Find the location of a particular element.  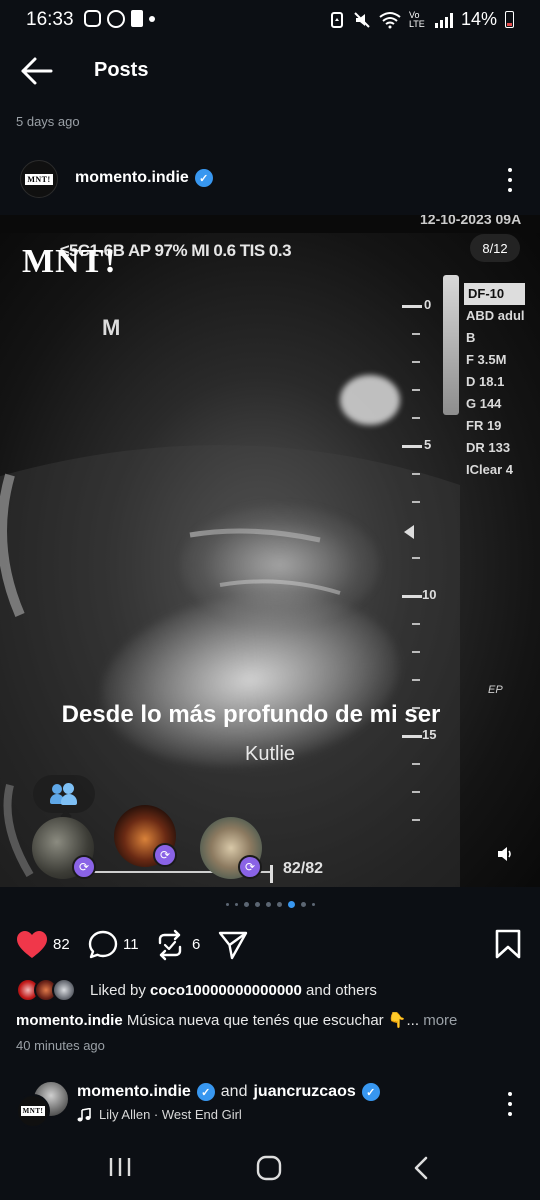

music-text: Lily Allen · West End Girl is located at coordinates (170, 1114).